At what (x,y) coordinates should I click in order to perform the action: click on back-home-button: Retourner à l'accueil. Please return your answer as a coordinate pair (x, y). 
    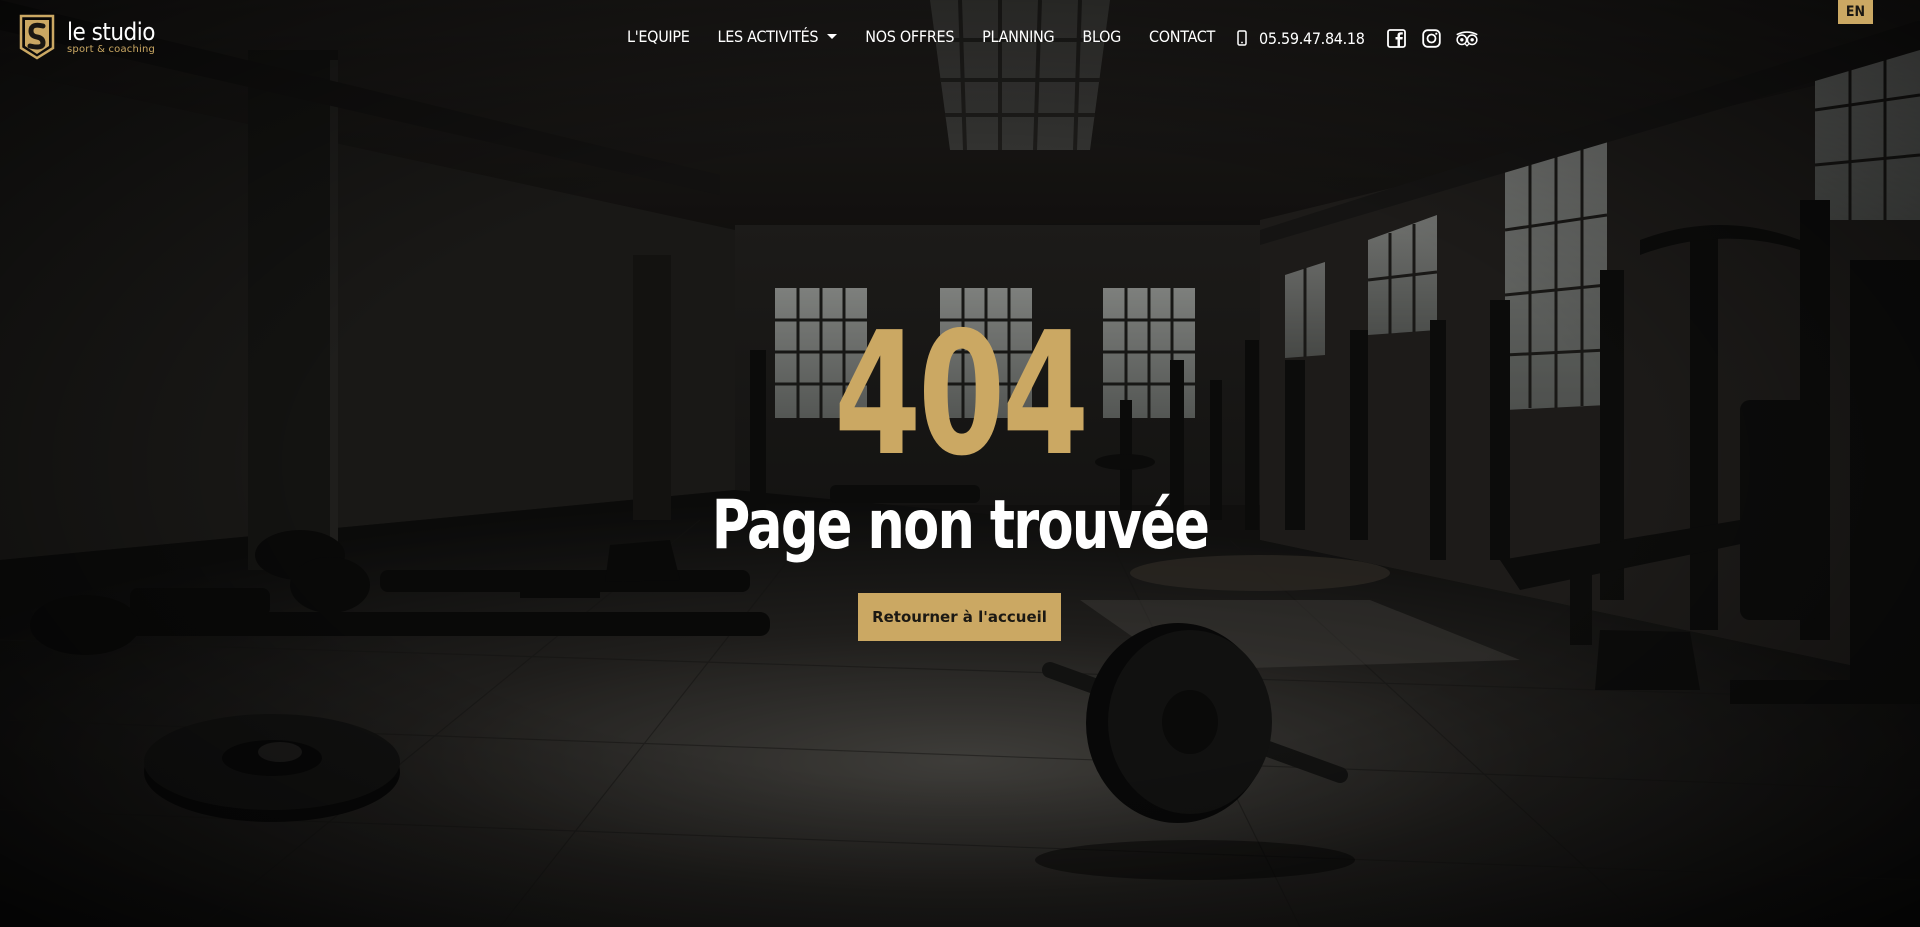
    Looking at the image, I should click on (959, 617).